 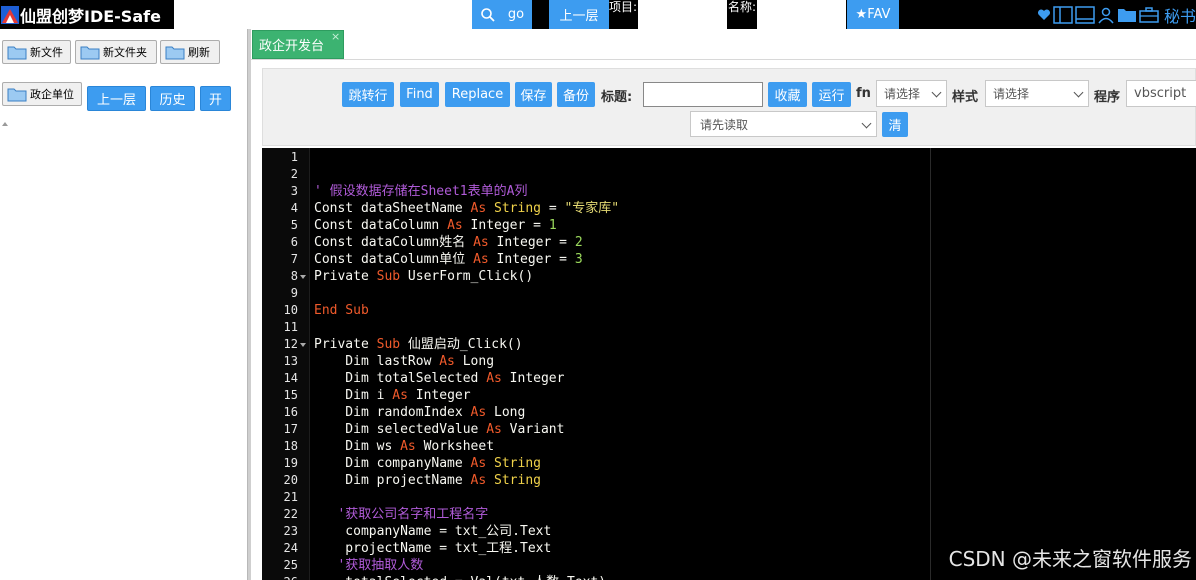 What do you see at coordinates (801, 14) in the screenshot?
I see `name-input` at bounding box center [801, 14].